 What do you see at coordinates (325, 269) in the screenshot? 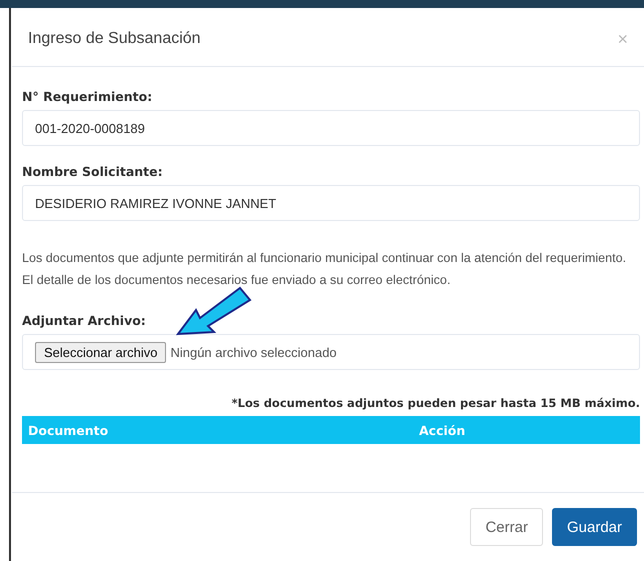
I see `notice-text: Los documentos que adjunte permitirán al funcionario municipal continuar con la atención del requerimiento. El detalle de los documentos necesarios fue enviado a su correo electrónico.` at bounding box center [325, 269].